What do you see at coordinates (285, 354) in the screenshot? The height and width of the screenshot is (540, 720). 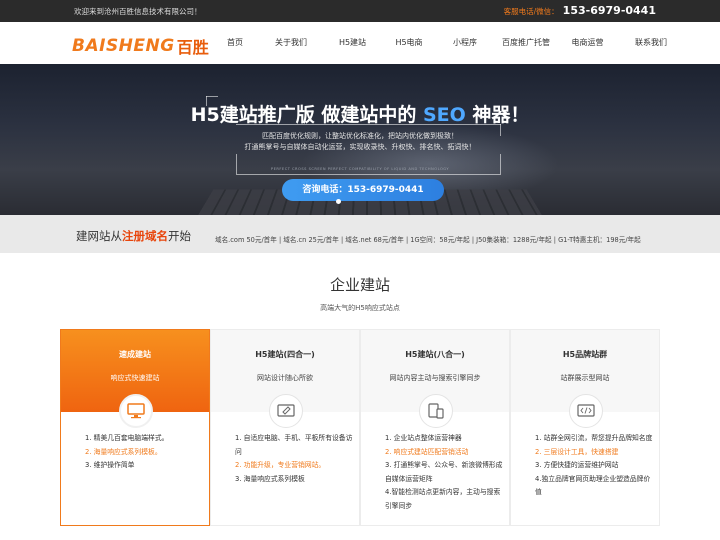 I see `card-title: H5建站(四合一)` at bounding box center [285, 354].